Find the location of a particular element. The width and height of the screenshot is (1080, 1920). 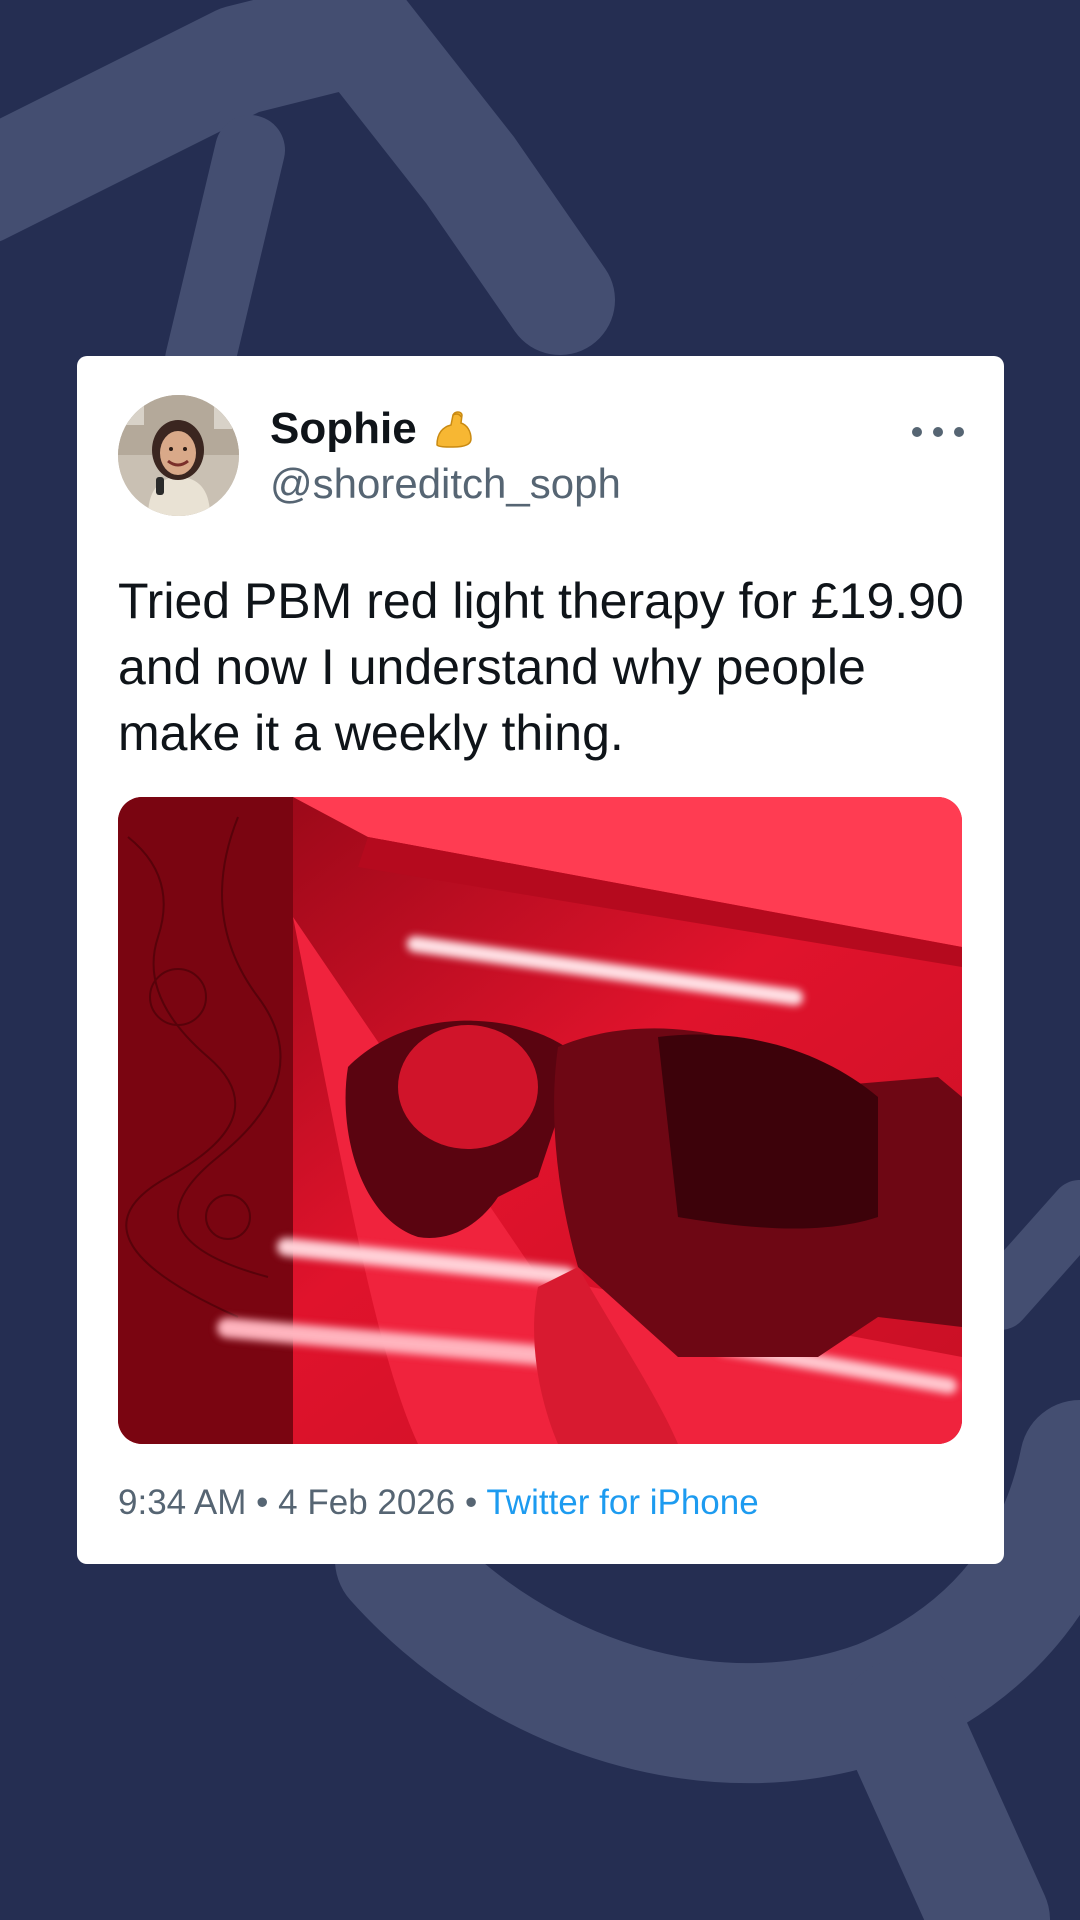

author-name-text: Sophie is located at coordinates (343, 428).